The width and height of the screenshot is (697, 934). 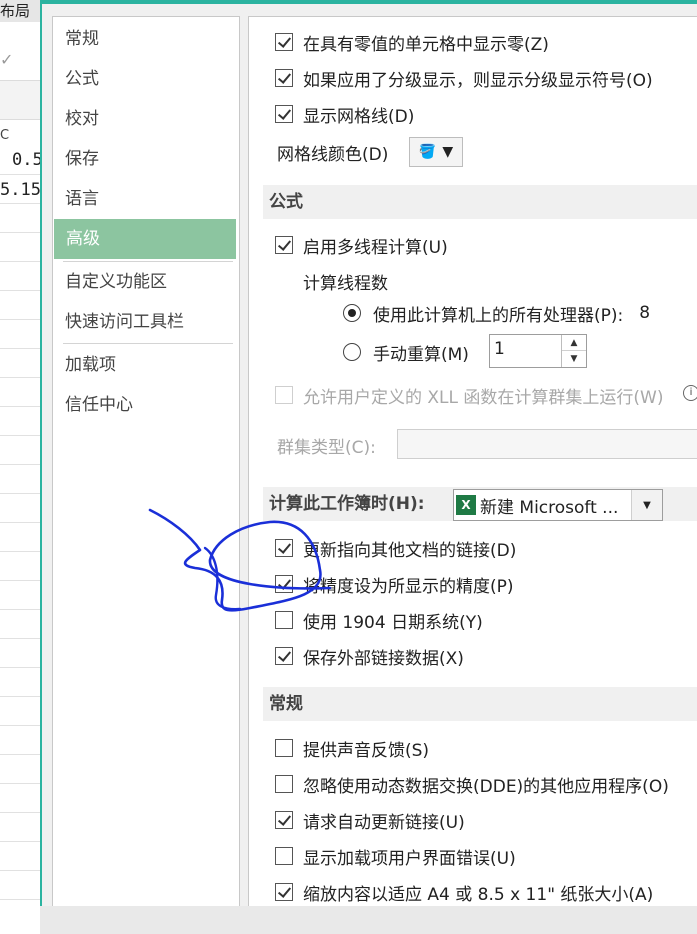 What do you see at coordinates (408, 586) in the screenshot?
I see `option-label: 将精度设为所显示的精度(P)` at bounding box center [408, 586].